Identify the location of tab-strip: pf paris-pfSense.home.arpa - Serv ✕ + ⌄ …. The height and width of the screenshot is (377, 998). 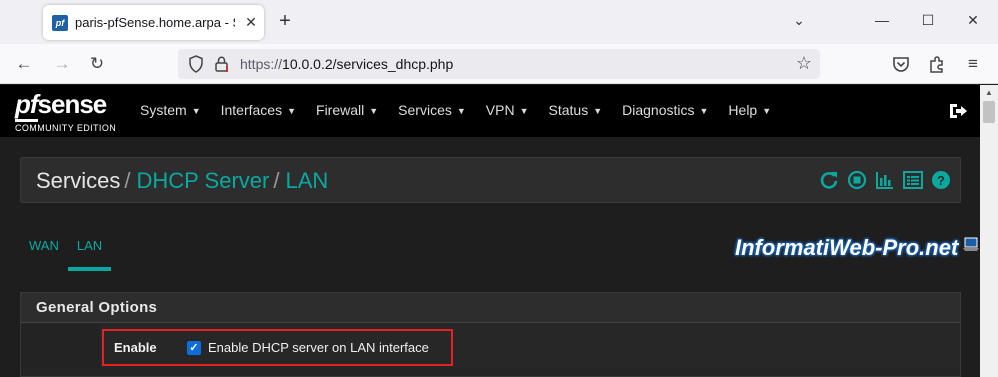
(499, 22).